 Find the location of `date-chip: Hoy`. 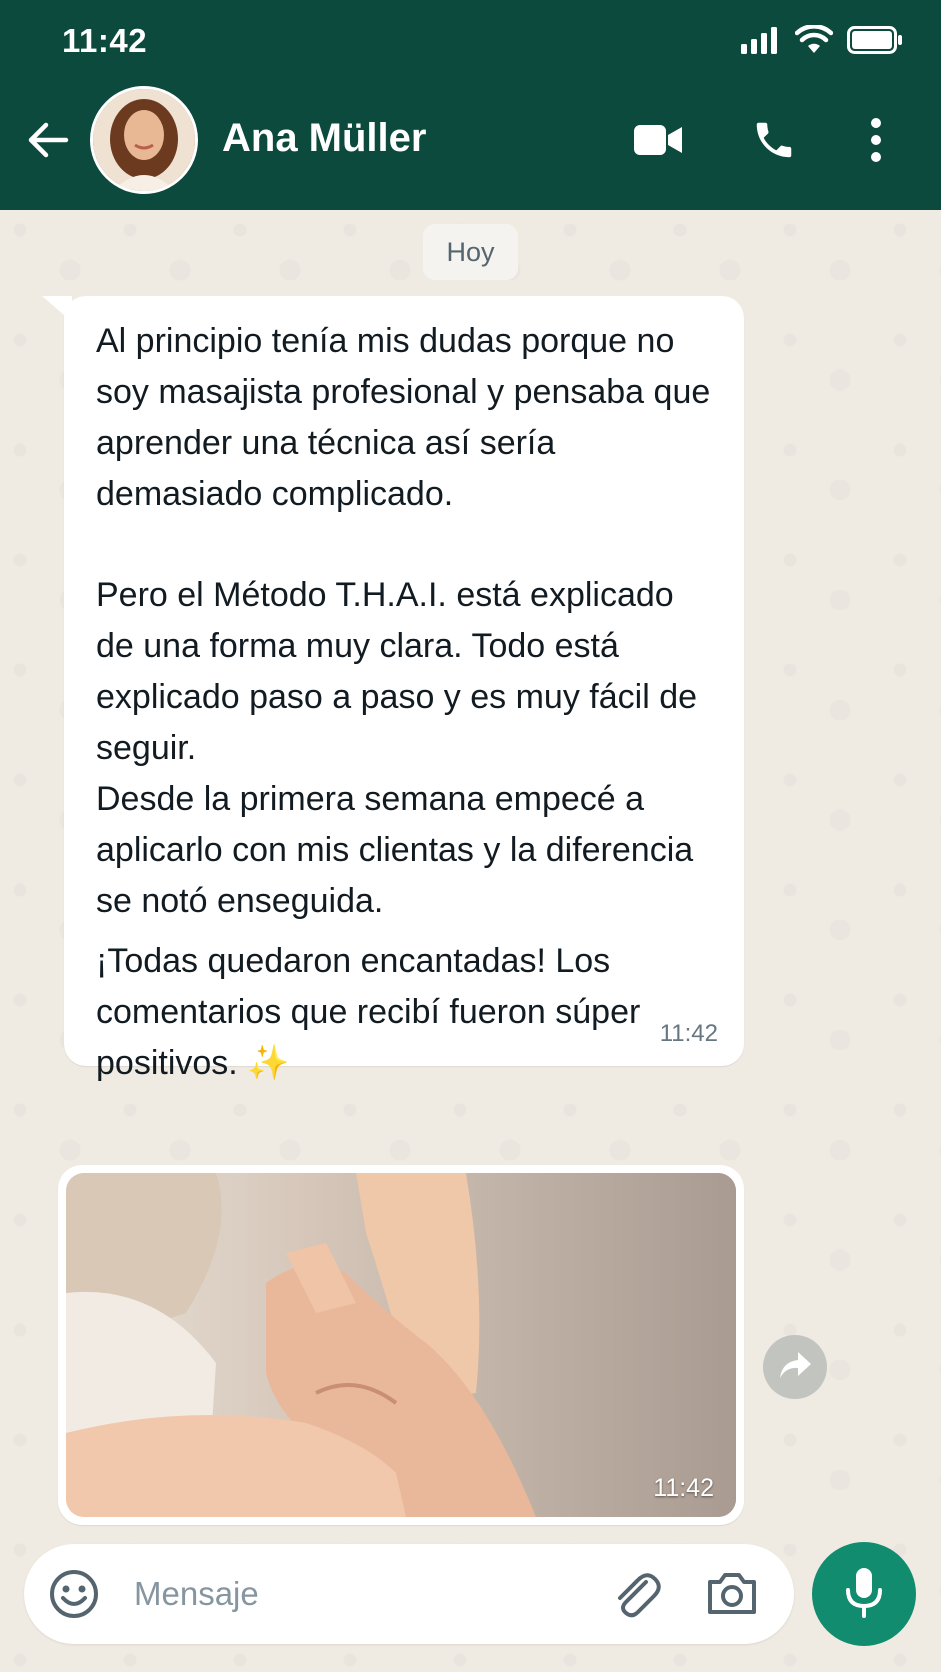

date-chip: Hoy is located at coordinates (470, 252).